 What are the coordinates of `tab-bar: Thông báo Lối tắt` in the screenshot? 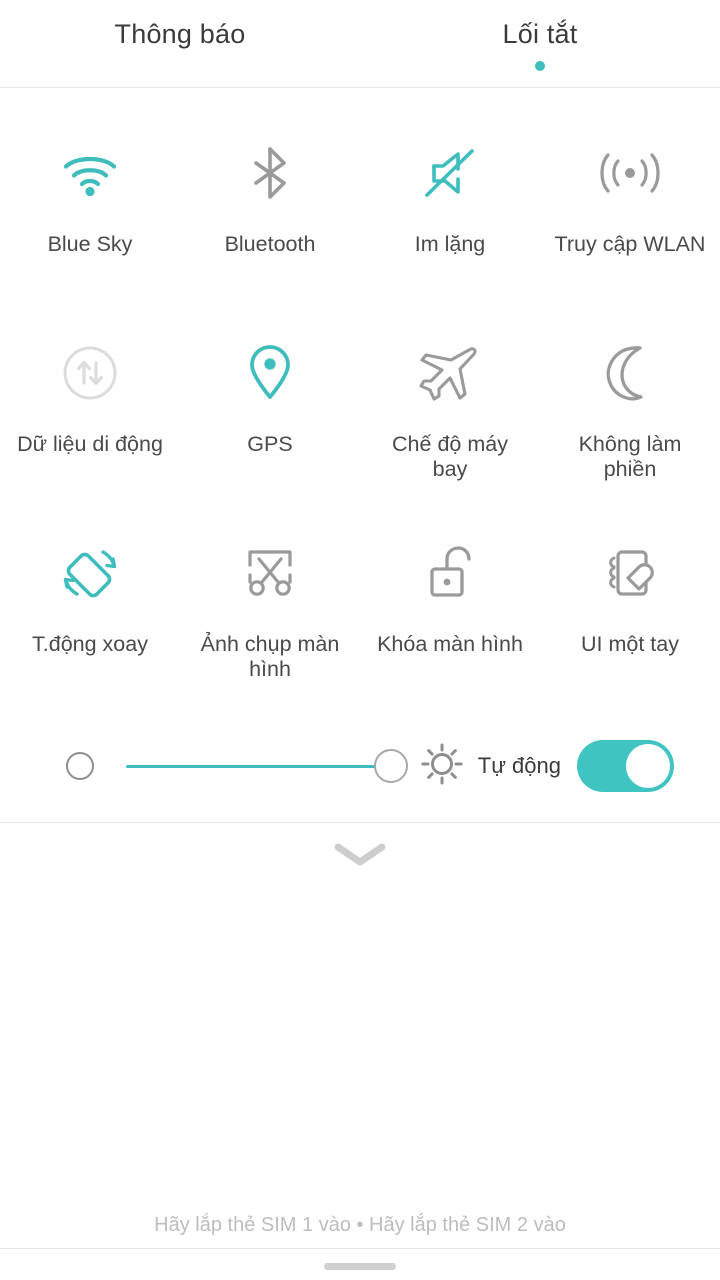 It's located at (360, 43).